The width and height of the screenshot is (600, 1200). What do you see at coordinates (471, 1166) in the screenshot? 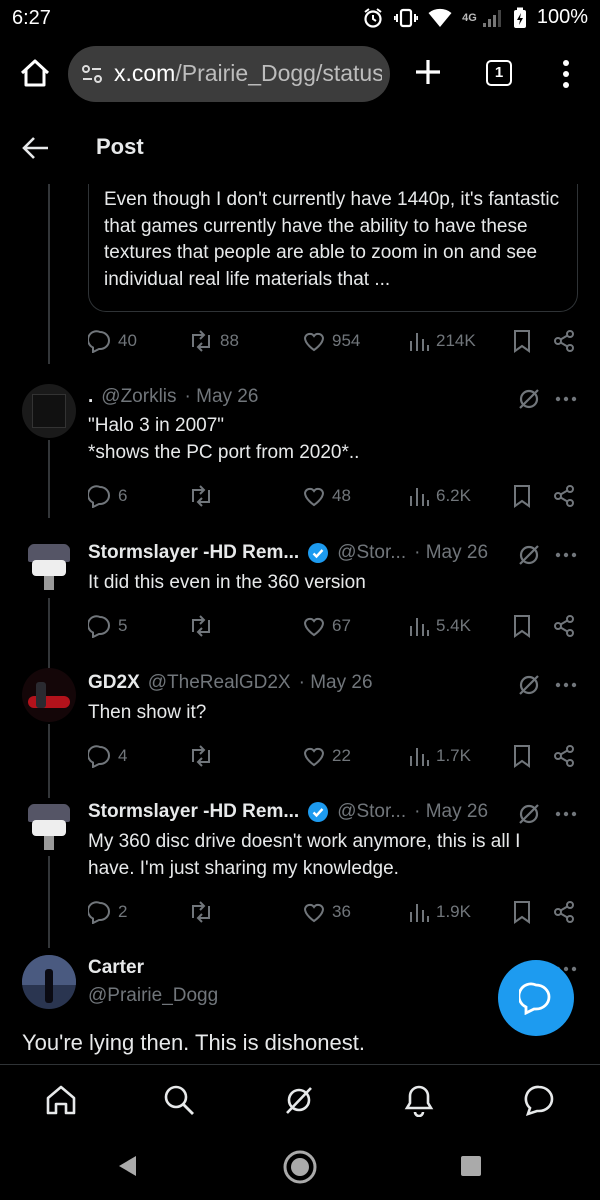
I see `recent-apps-icon` at bounding box center [471, 1166].